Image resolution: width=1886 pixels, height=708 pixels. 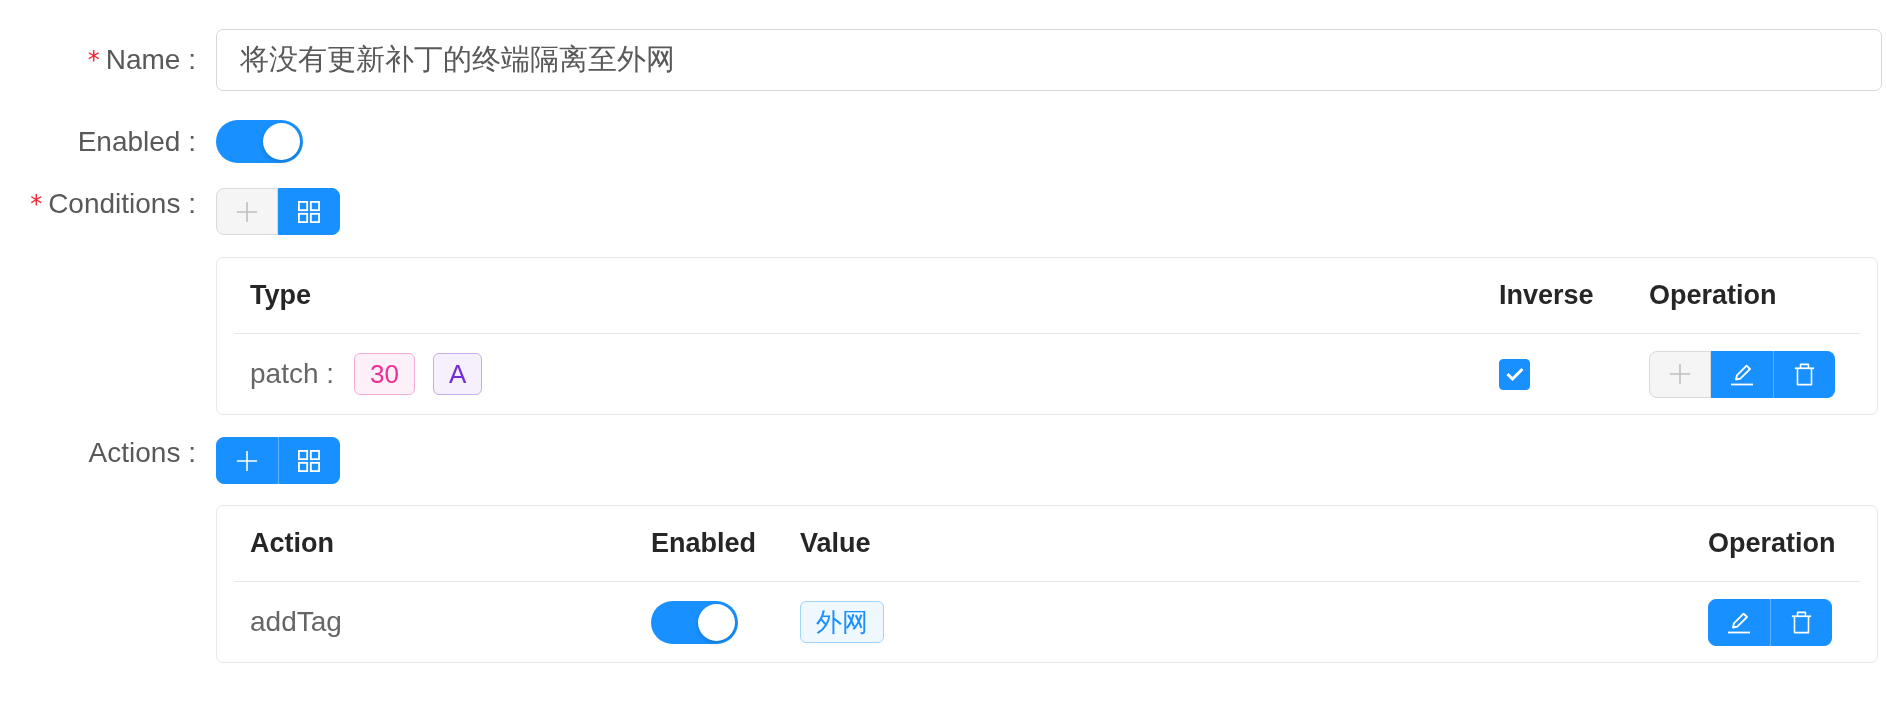 I want to click on column-header: Value, so click(x=835, y=543).